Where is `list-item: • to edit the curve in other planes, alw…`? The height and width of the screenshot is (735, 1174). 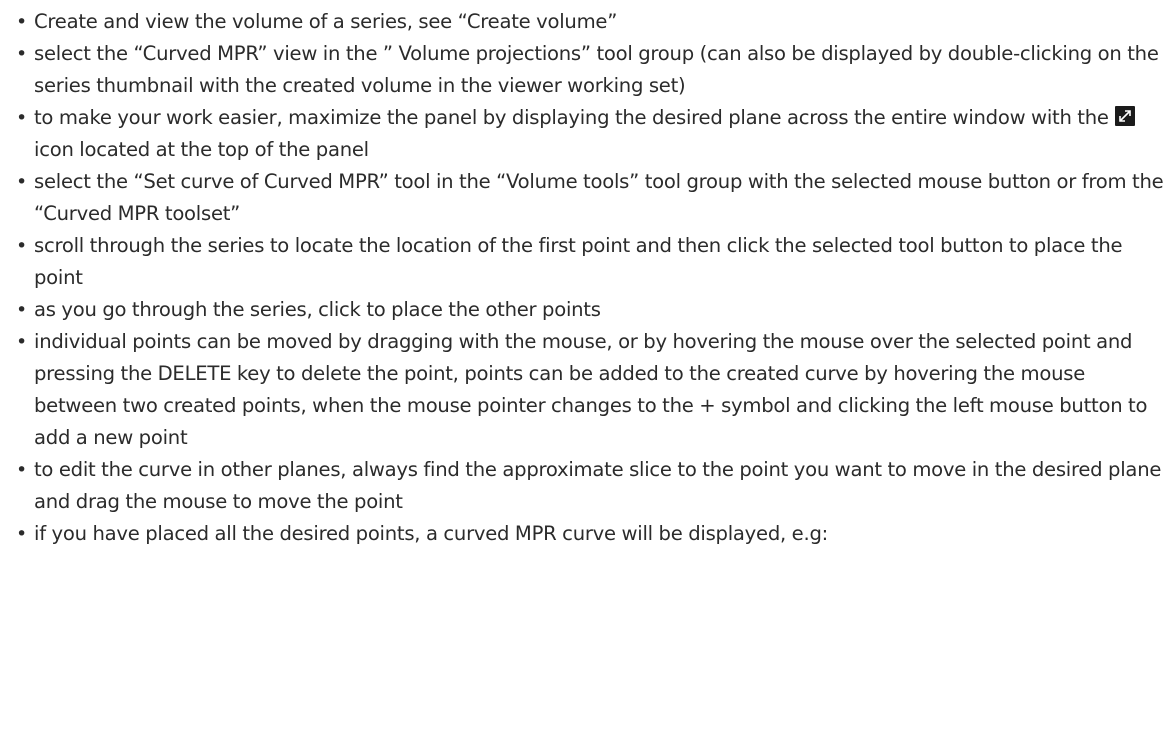 list-item: • to edit the curve in other planes, alw… is located at coordinates (590, 486).